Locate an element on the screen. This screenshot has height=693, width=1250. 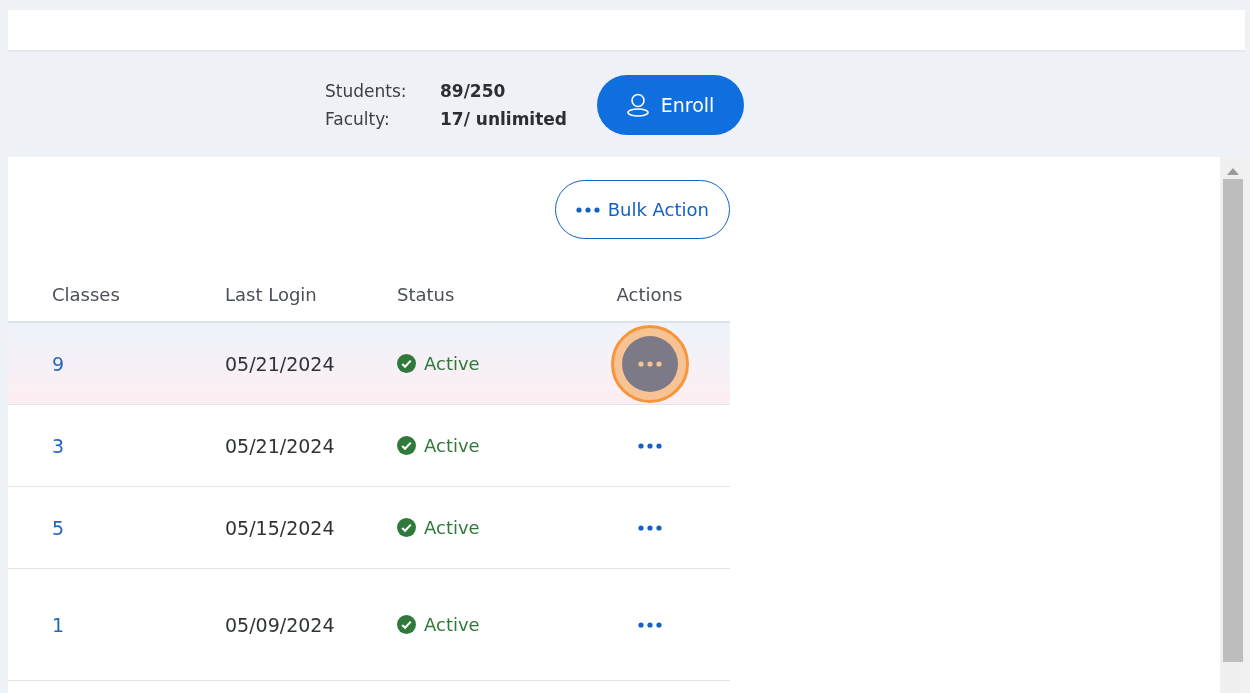
scrollbar is located at coordinates (1232, 425).